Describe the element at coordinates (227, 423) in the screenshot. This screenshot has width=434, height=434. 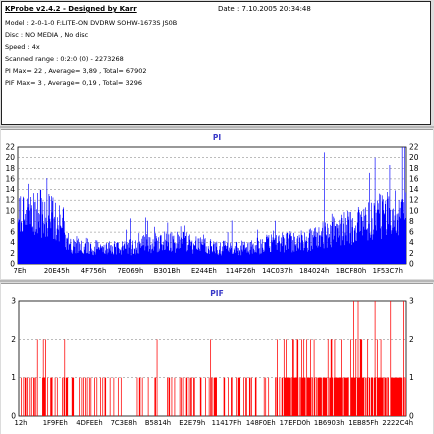
I see `x-tick-label: 11417Fh` at that location.